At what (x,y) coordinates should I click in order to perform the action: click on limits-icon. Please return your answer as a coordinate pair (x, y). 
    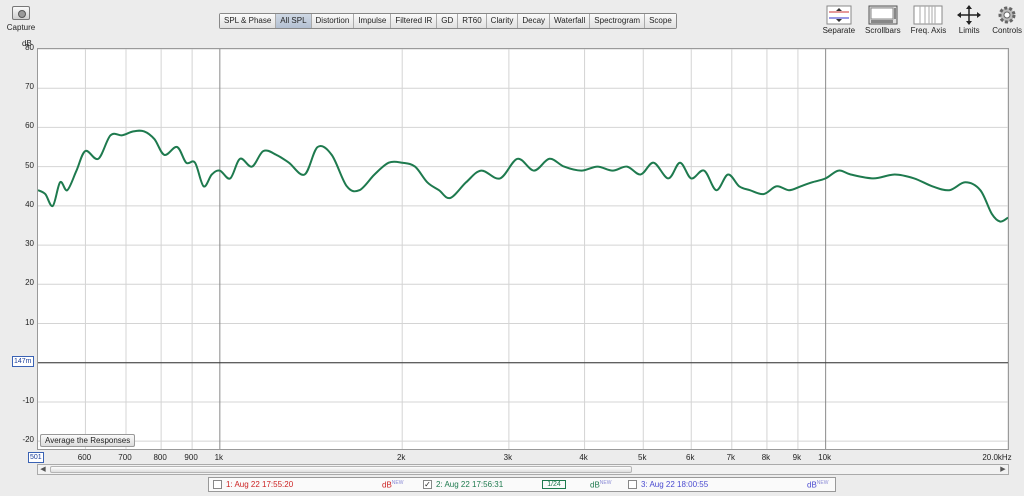
    Looking at the image, I should click on (969, 15).